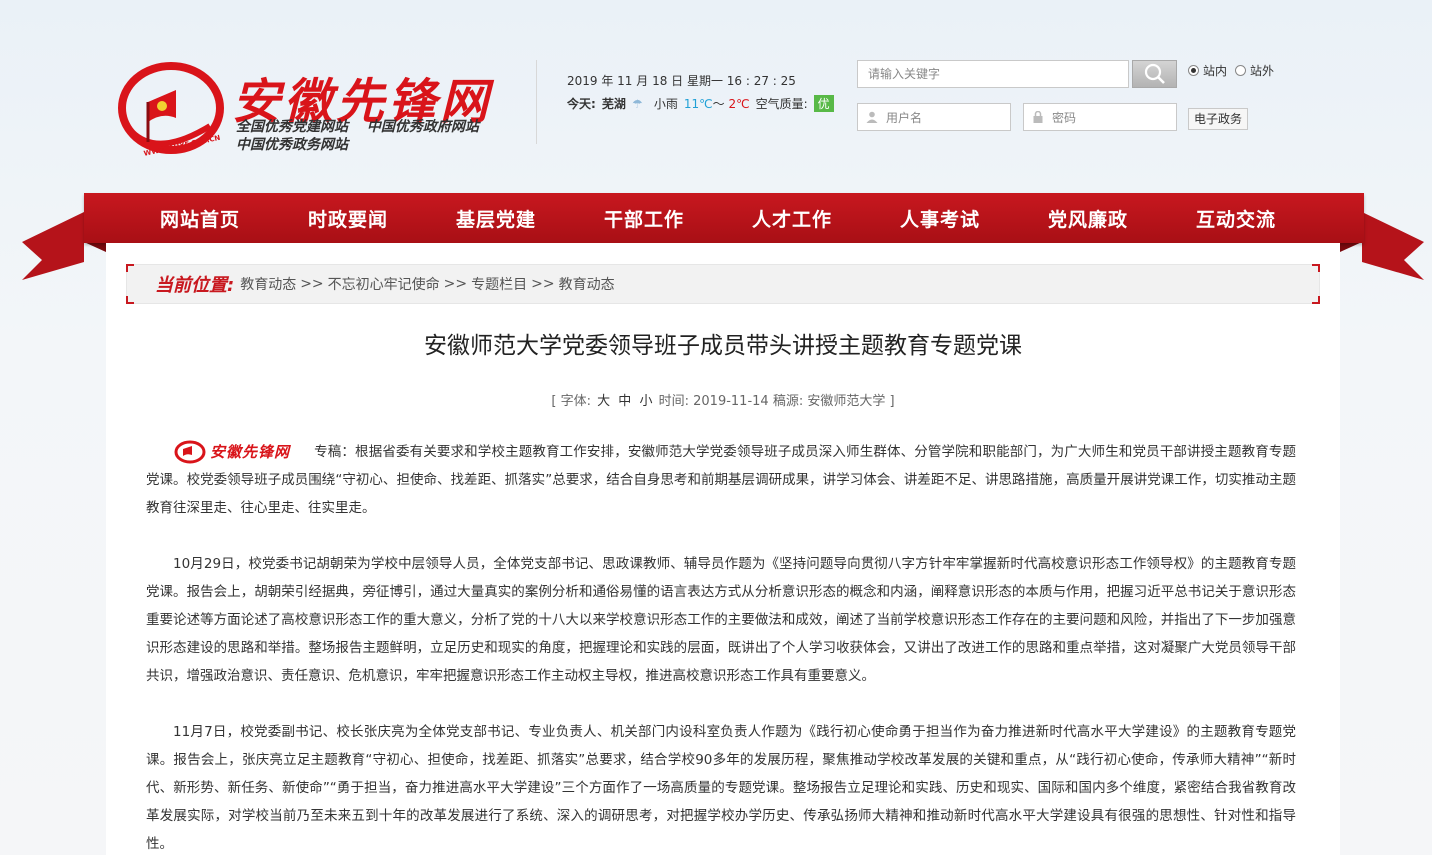 Image resolution: width=1432 pixels, height=855 pixels. I want to click on nav-item-personnel-exam: 人事考试, so click(940, 218).